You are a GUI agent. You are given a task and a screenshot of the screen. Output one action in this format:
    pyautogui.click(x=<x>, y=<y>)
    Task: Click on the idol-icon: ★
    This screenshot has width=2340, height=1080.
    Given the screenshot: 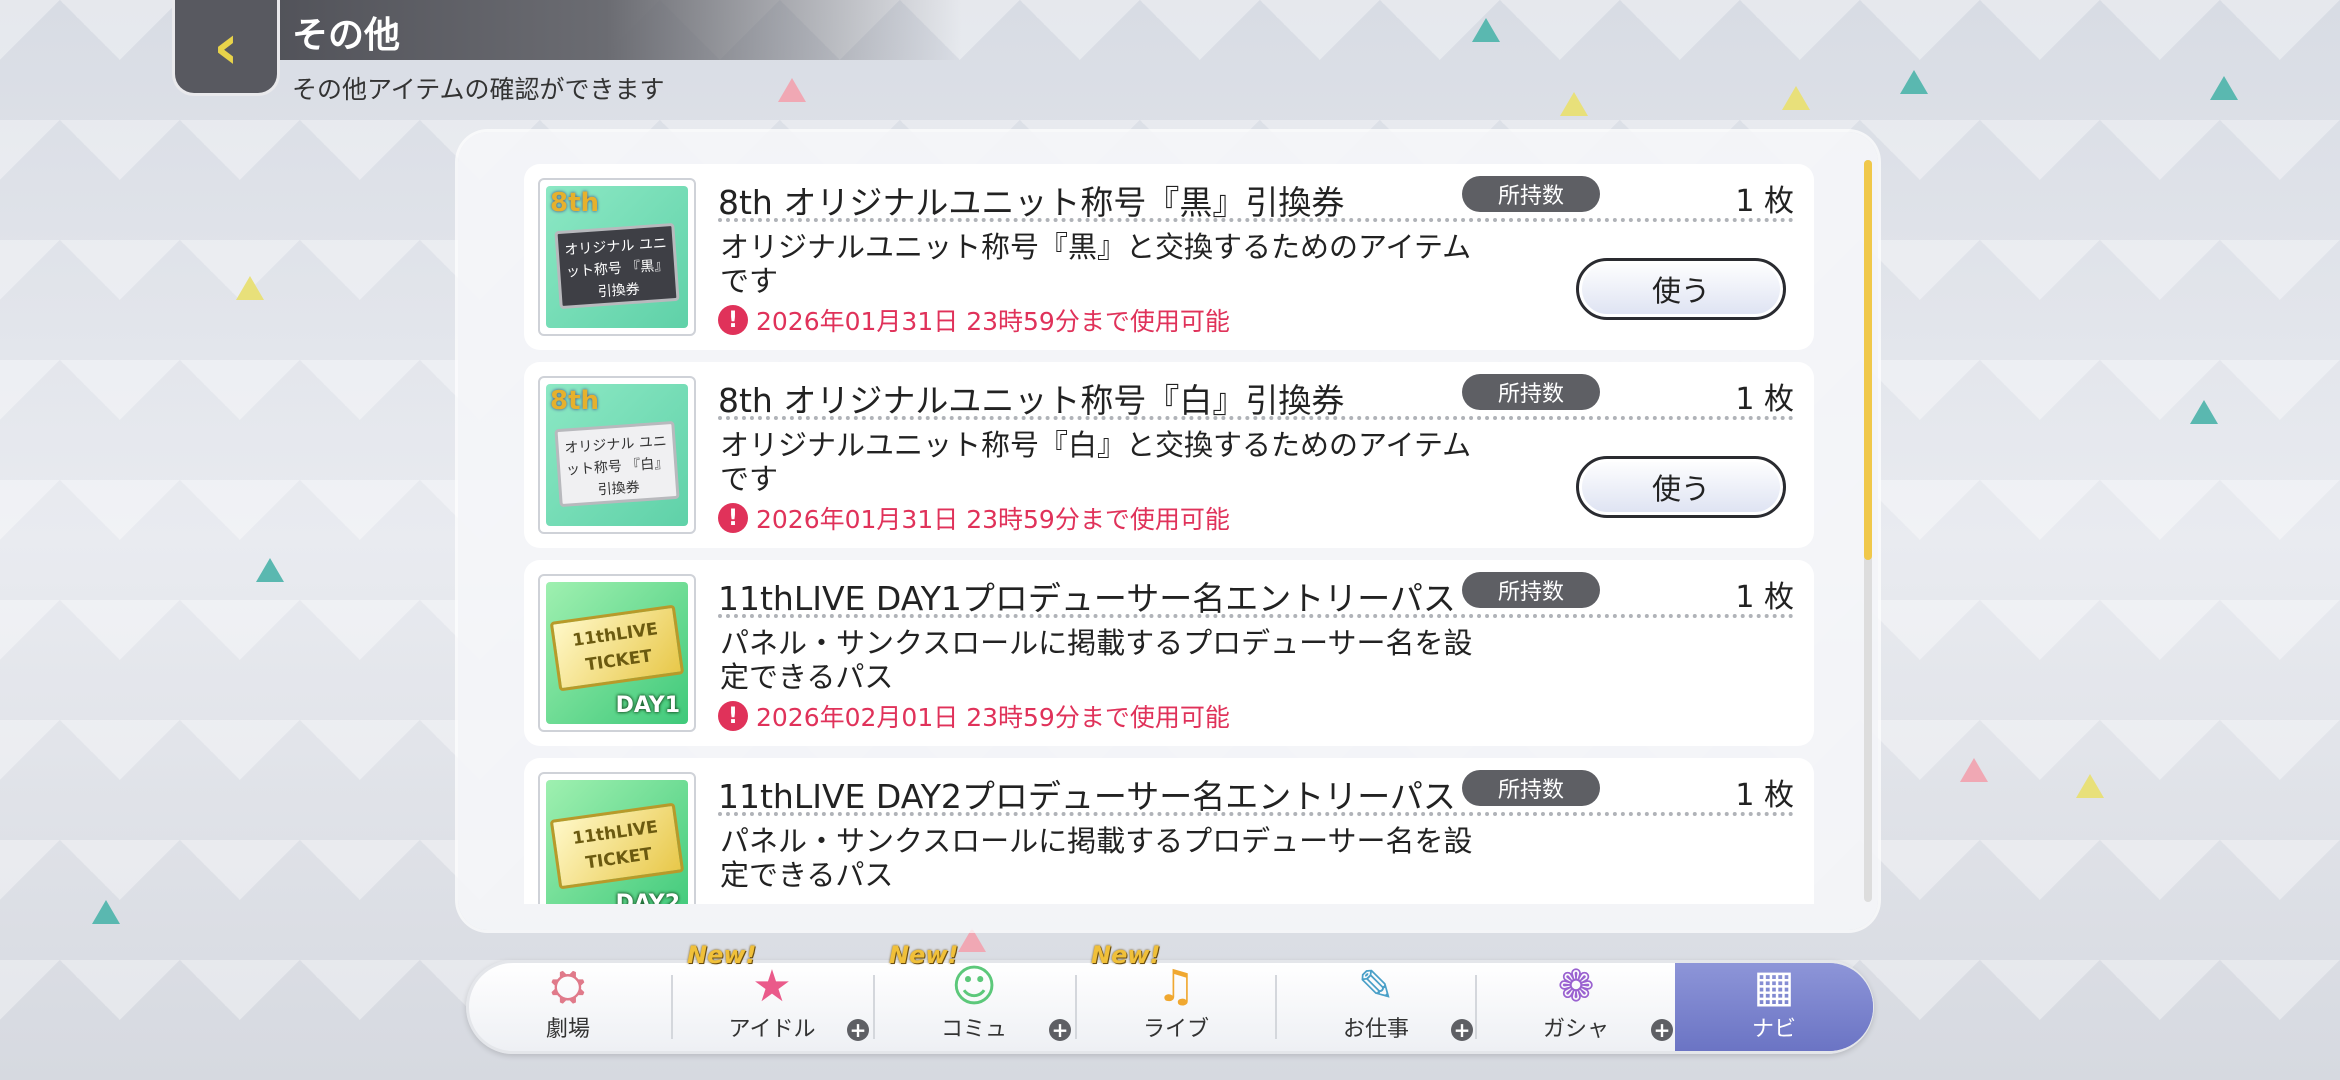 What is the action you would take?
    pyautogui.click(x=772, y=986)
    